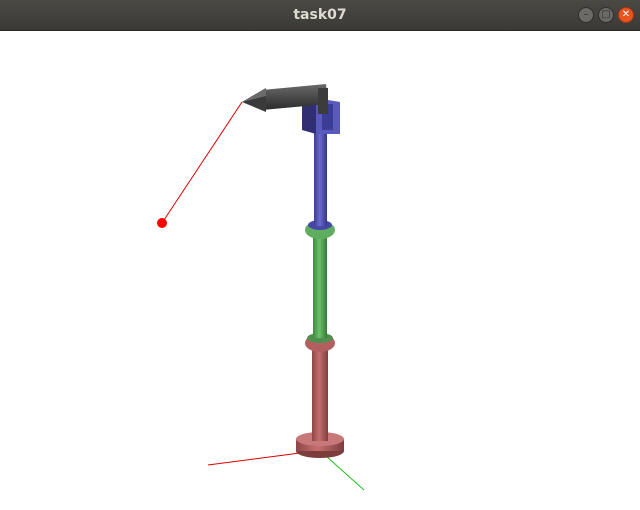 This screenshot has height=510, width=640. What do you see at coordinates (320, 177) in the screenshot?
I see `upper-link` at bounding box center [320, 177].